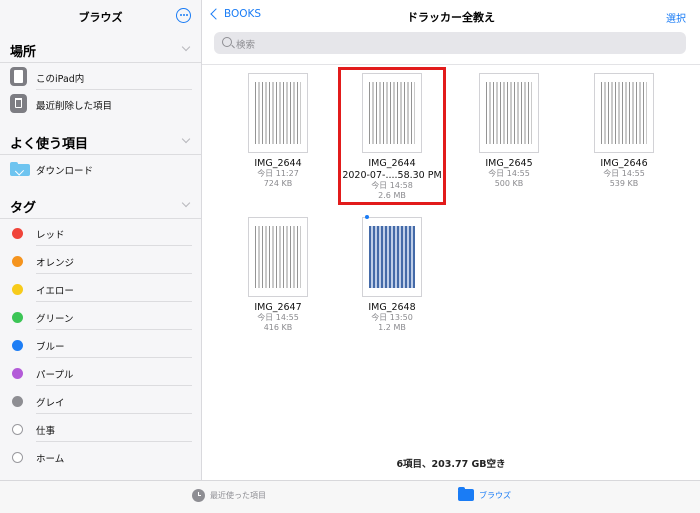 The height and width of the screenshot is (513, 700). I want to click on sidebar-item-tag: ホーム, so click(96, 456).